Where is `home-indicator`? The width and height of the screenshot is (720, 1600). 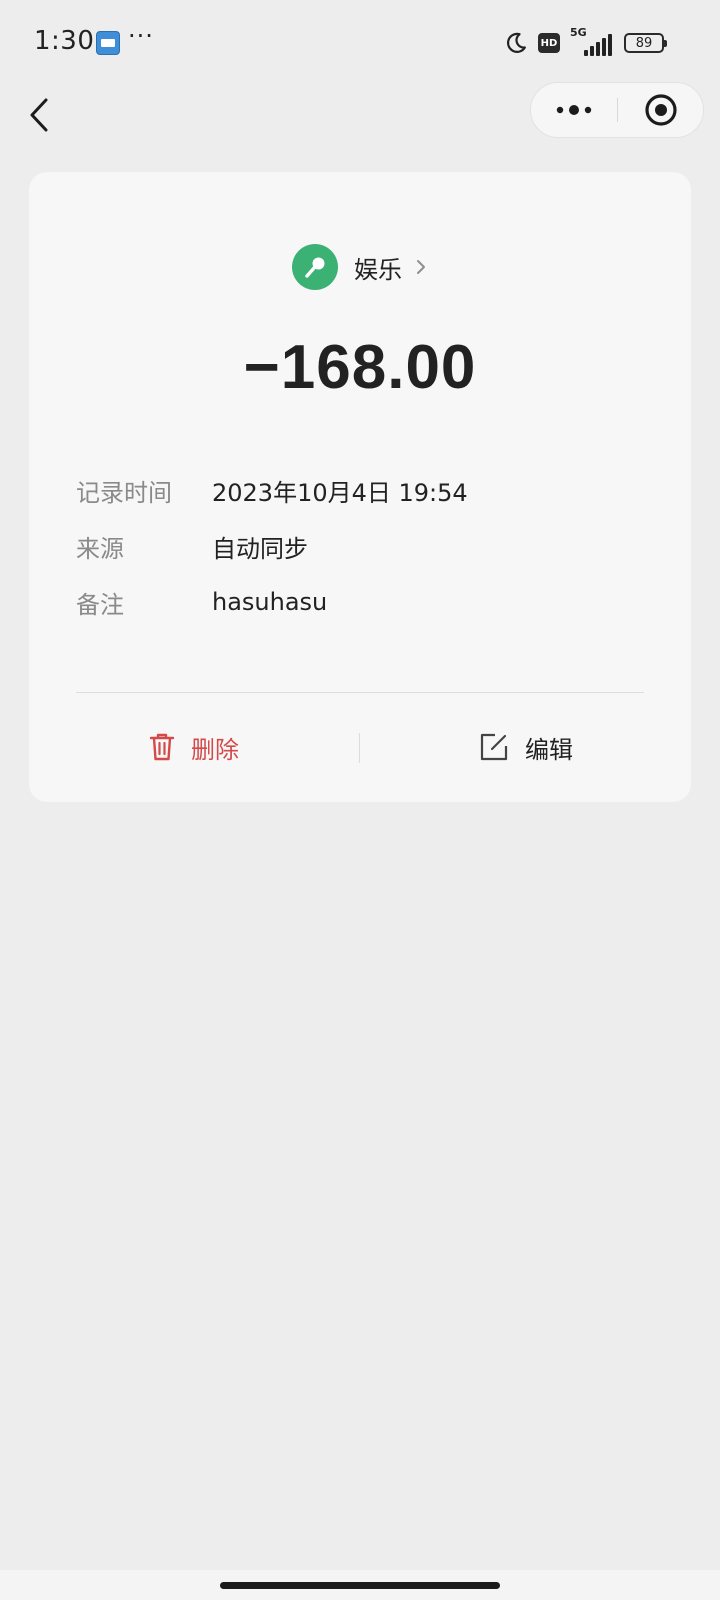 home-indicator is located at coordinates (360, 1585).